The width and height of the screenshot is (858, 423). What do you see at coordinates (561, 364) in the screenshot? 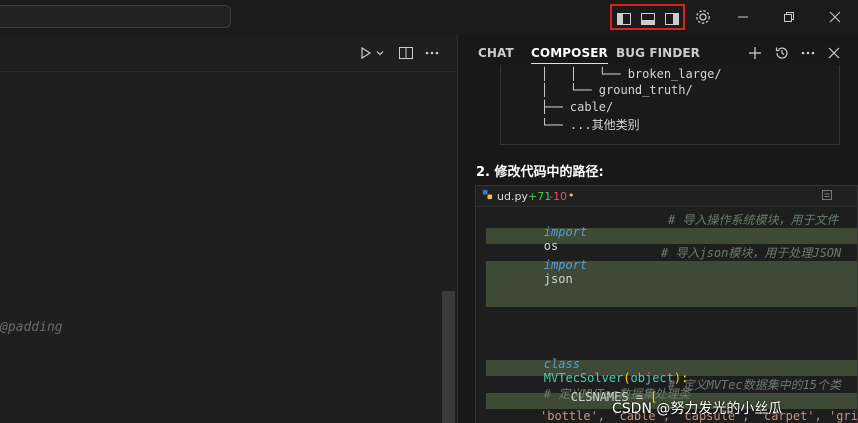
I see `code-keyword: class` at bounding box center [561, 364].